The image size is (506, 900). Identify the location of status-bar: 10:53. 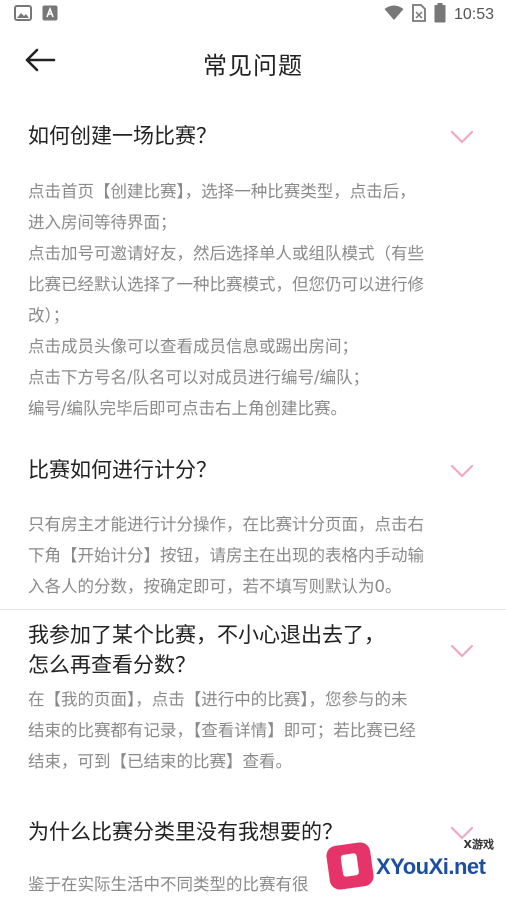
(253, 15).